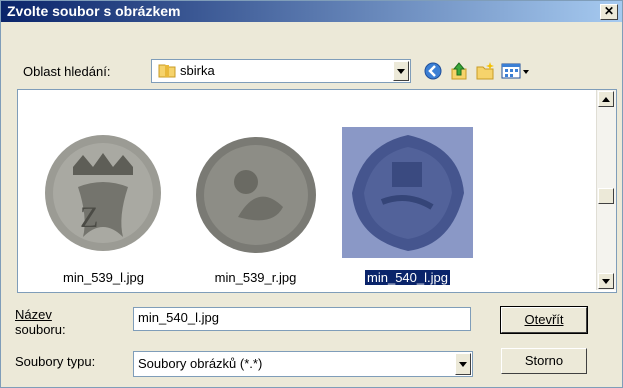 This screenshot has width=623, height=388. What do you see at coordinates (311, 11) in the screenshot?
I see `title-bar: Zvolte soubor s obrázkem ✕` at bounding box center [311, 11].